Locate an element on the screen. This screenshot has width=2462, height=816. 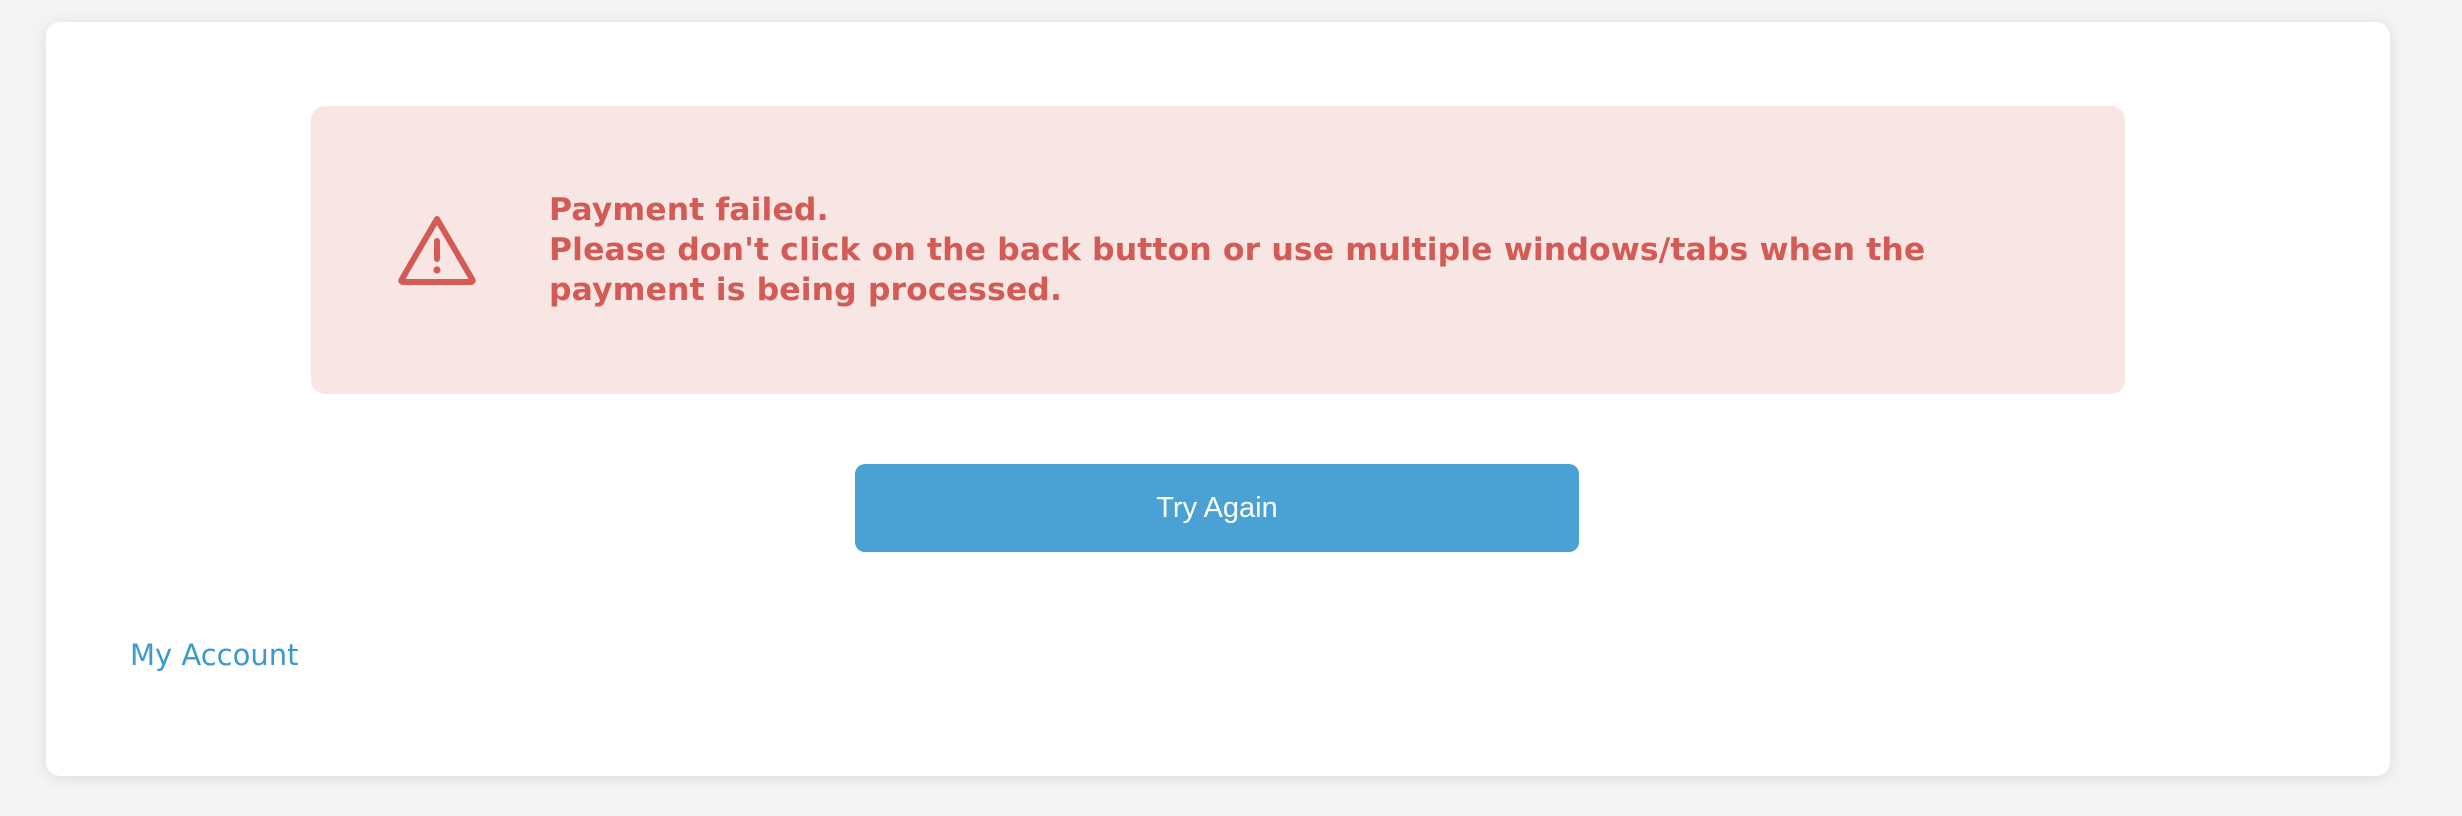
my-account-link: My Account is located at coordinates (214, 655).